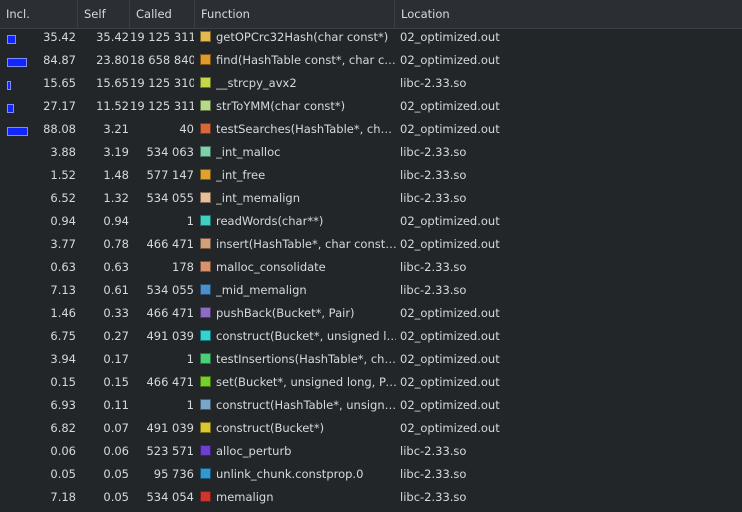 The width and height of the screenshot is (742, 512). I want to click on self-value: 11.52, so click(112, 106).